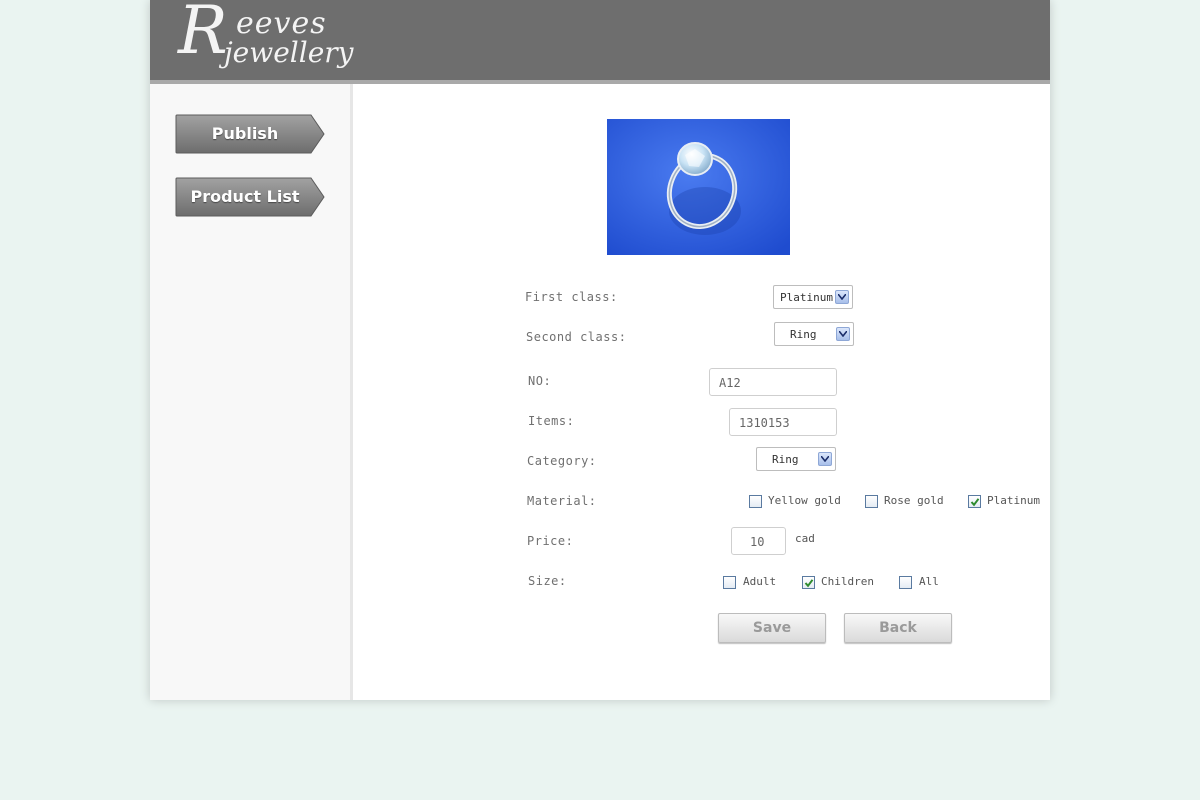 The width and height of the screenshot is (1200, 800). What do you see at coordinates (203, 34) in the screenshot?
I see `logo-initial: R` at bounding box center [203, 34].